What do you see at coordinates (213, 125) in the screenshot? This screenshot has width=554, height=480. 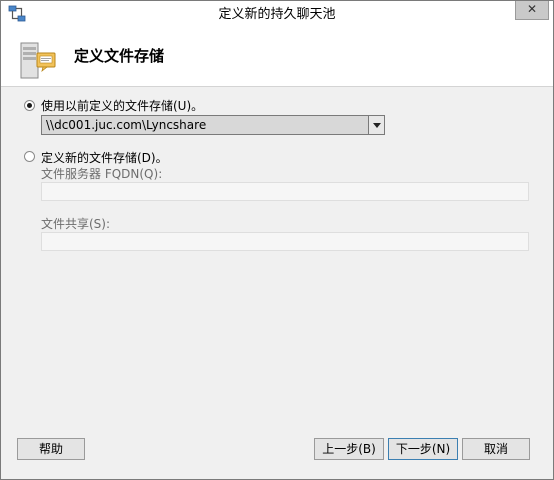 I see `existing-file-store-select: \\dc001.juc.com\Lyncshare` at bounding box center [213, 125].